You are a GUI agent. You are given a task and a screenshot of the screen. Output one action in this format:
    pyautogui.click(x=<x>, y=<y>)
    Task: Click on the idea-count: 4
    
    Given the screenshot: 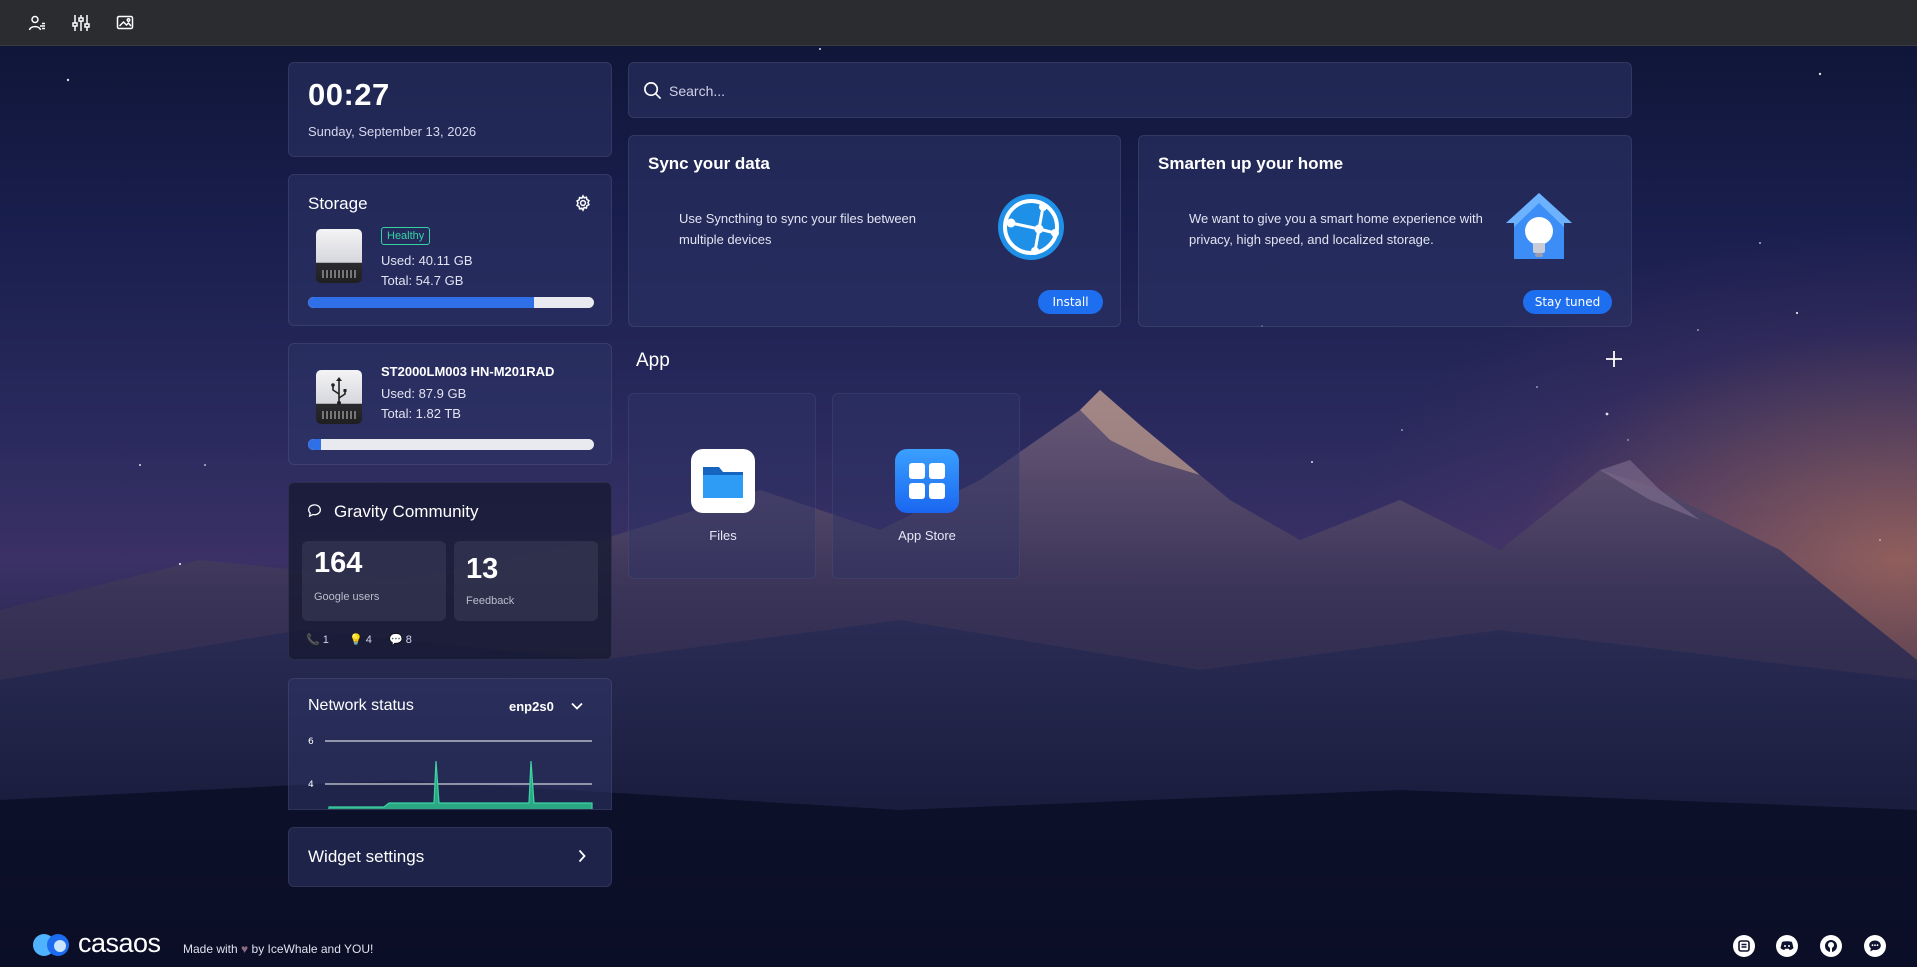 What is the action you would take?
    pyautogui.click(x=368, y=640)
    